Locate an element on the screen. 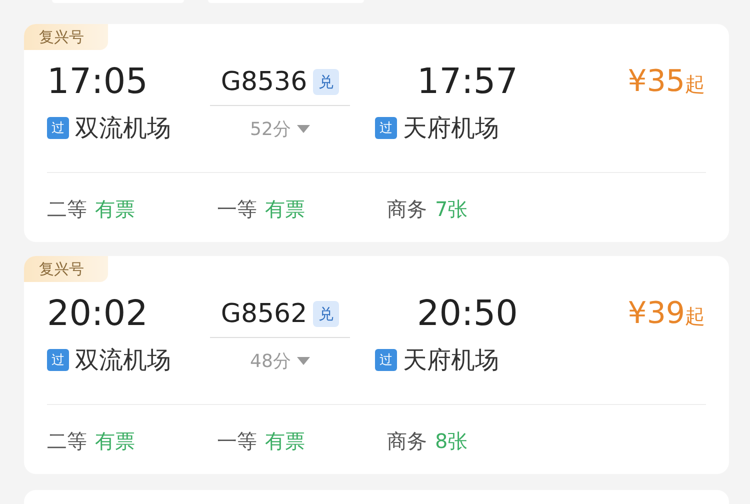 This screenshot has height=504, width=750. price: ¥39 is located at coordinates (656, 314).